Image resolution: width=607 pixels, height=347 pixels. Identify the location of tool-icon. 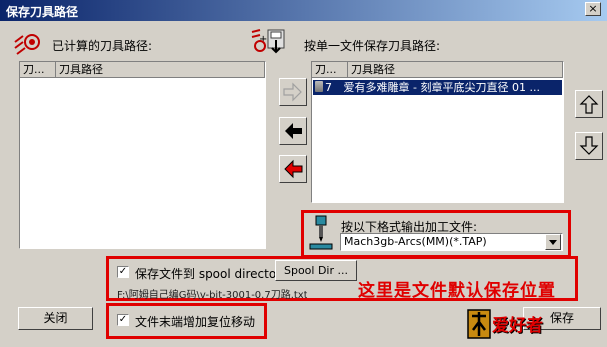
(319, 86).